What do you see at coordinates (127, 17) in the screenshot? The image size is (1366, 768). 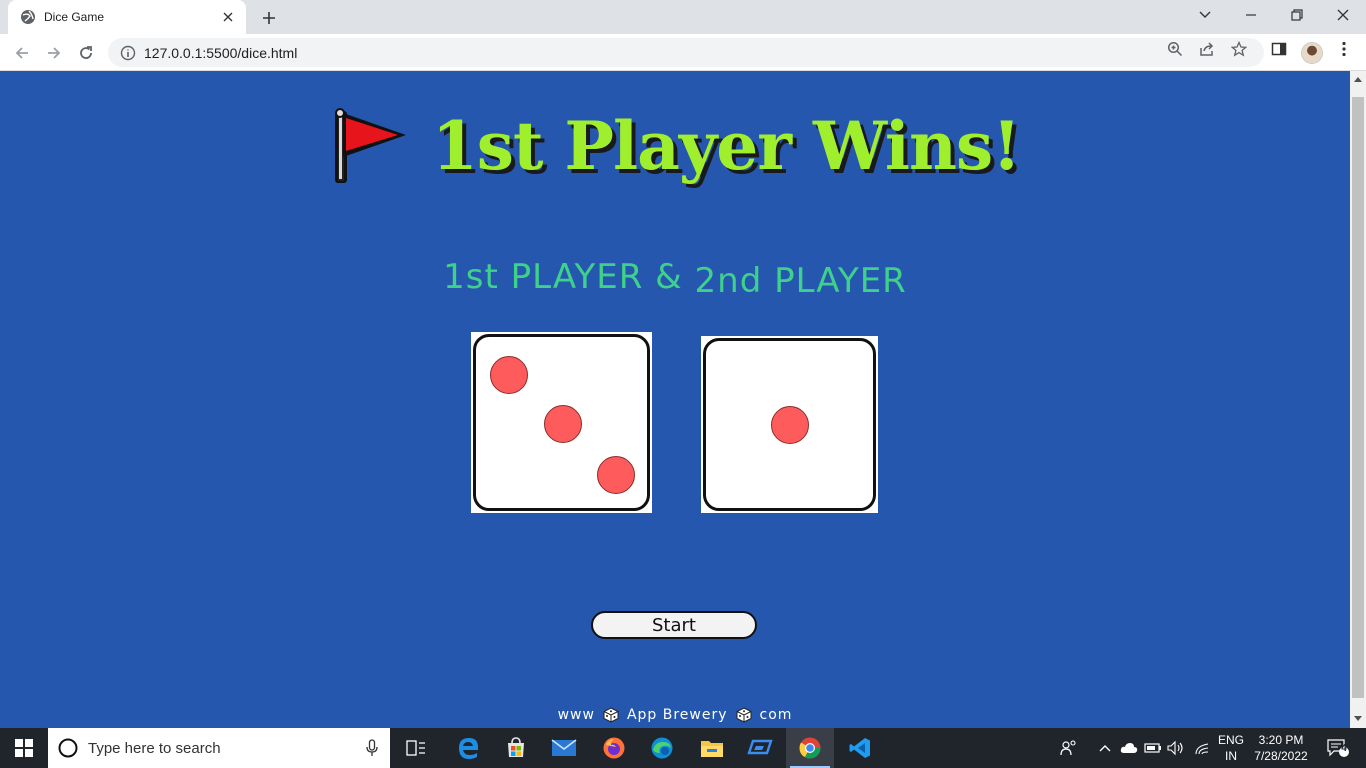 I see `tab-dice-game: Dice Game` at bounding box center [127, 17].